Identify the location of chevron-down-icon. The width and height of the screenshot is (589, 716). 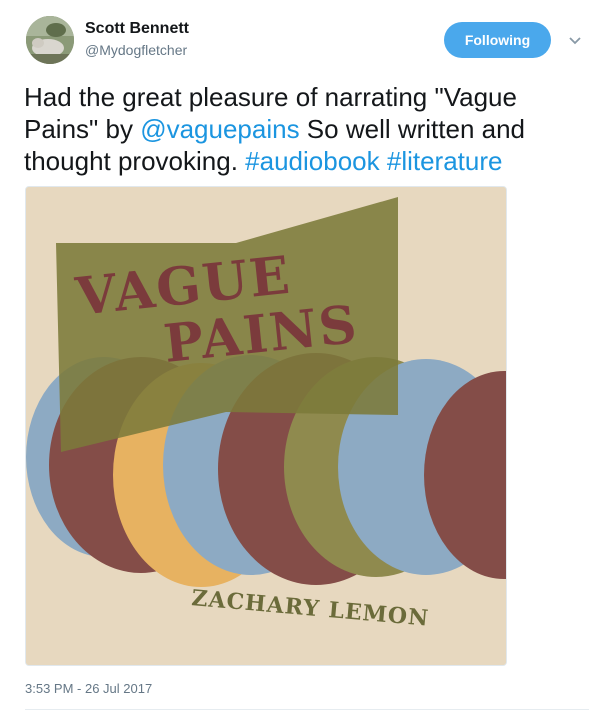
(575, 41).